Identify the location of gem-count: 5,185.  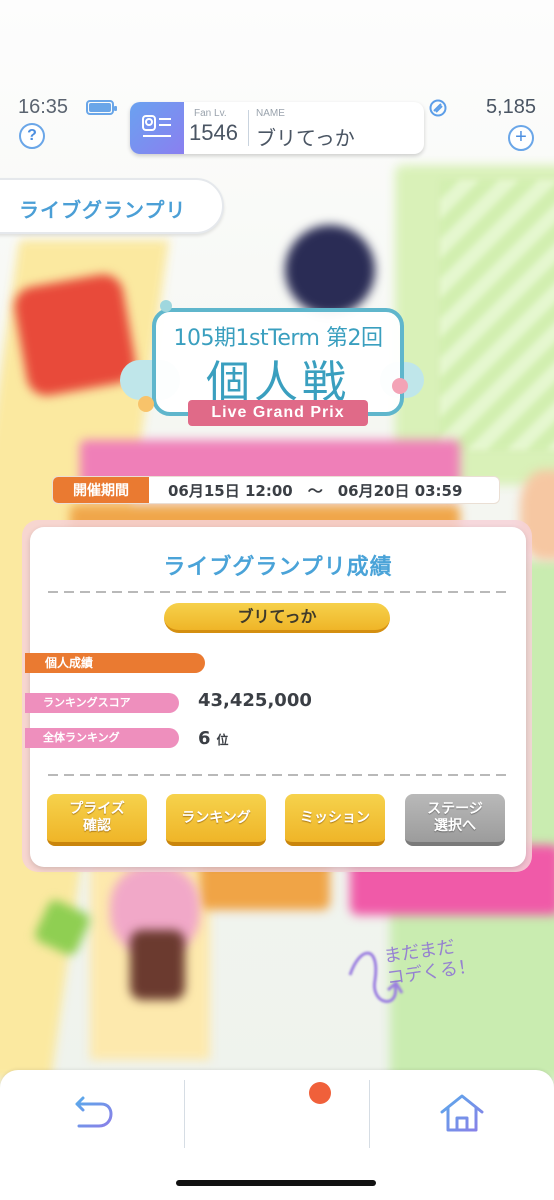
(510, 107).